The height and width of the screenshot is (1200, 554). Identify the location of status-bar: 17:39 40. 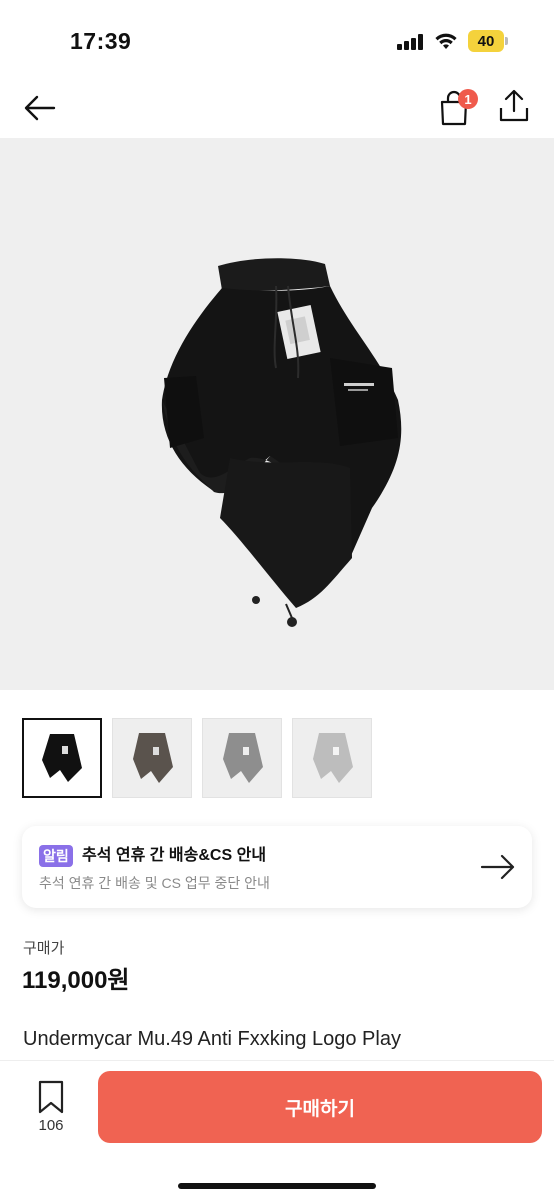
(277, 40).